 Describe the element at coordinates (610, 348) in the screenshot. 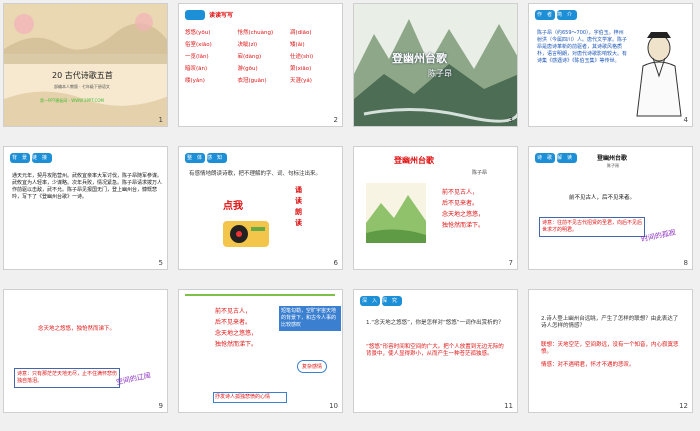

I see `answer-association: 联想：天地空茫，空间渺远，没有一个知音，内心寂寞悲愤。` at that location.